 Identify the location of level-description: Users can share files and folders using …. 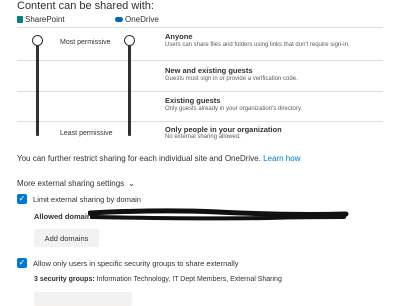
(257, 45).